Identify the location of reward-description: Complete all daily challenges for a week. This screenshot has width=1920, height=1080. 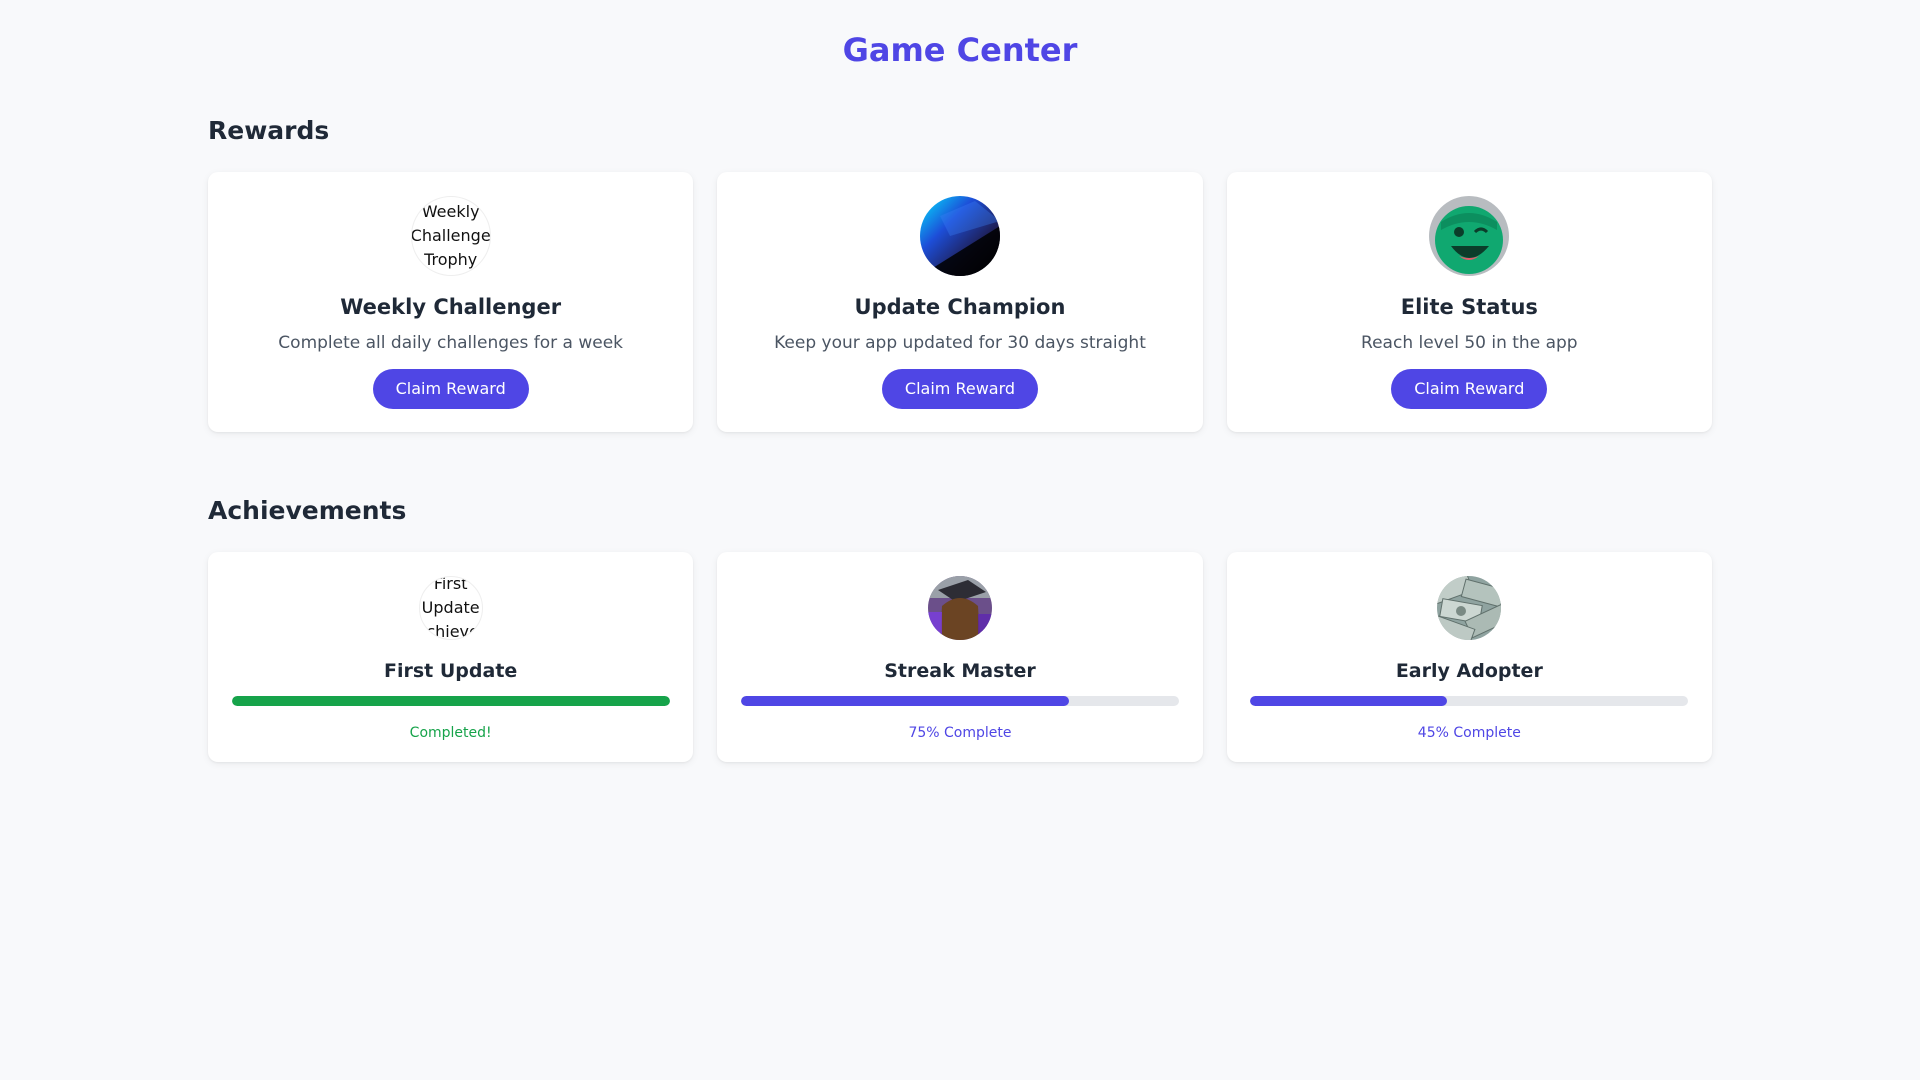
(451, 343).